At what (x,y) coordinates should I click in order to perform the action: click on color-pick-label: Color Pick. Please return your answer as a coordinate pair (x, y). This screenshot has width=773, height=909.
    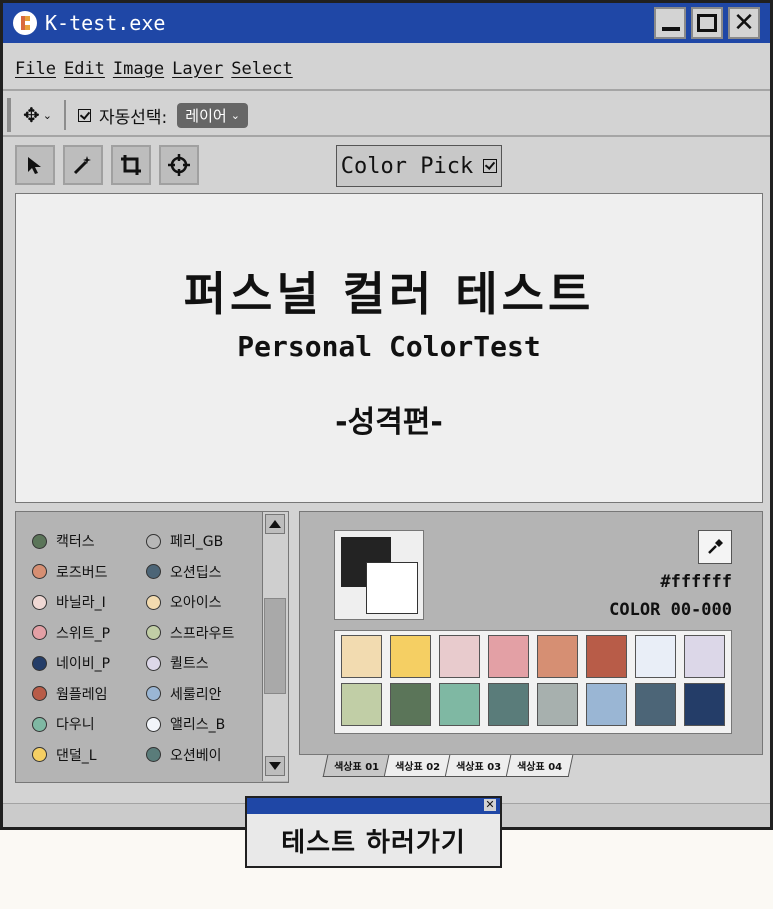
    Looking at the image, I should click on (407, 166).